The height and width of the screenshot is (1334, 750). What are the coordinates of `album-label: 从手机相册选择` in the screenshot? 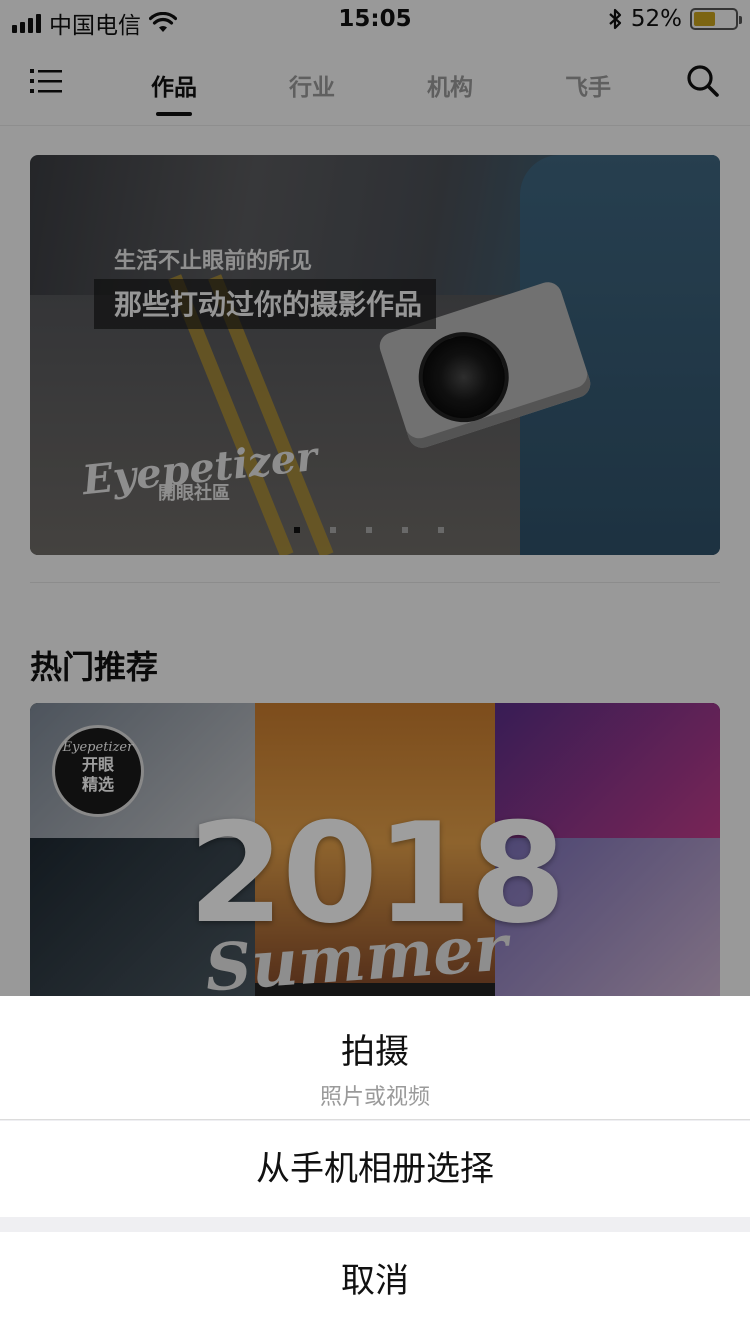 It's located at (375, 1169).